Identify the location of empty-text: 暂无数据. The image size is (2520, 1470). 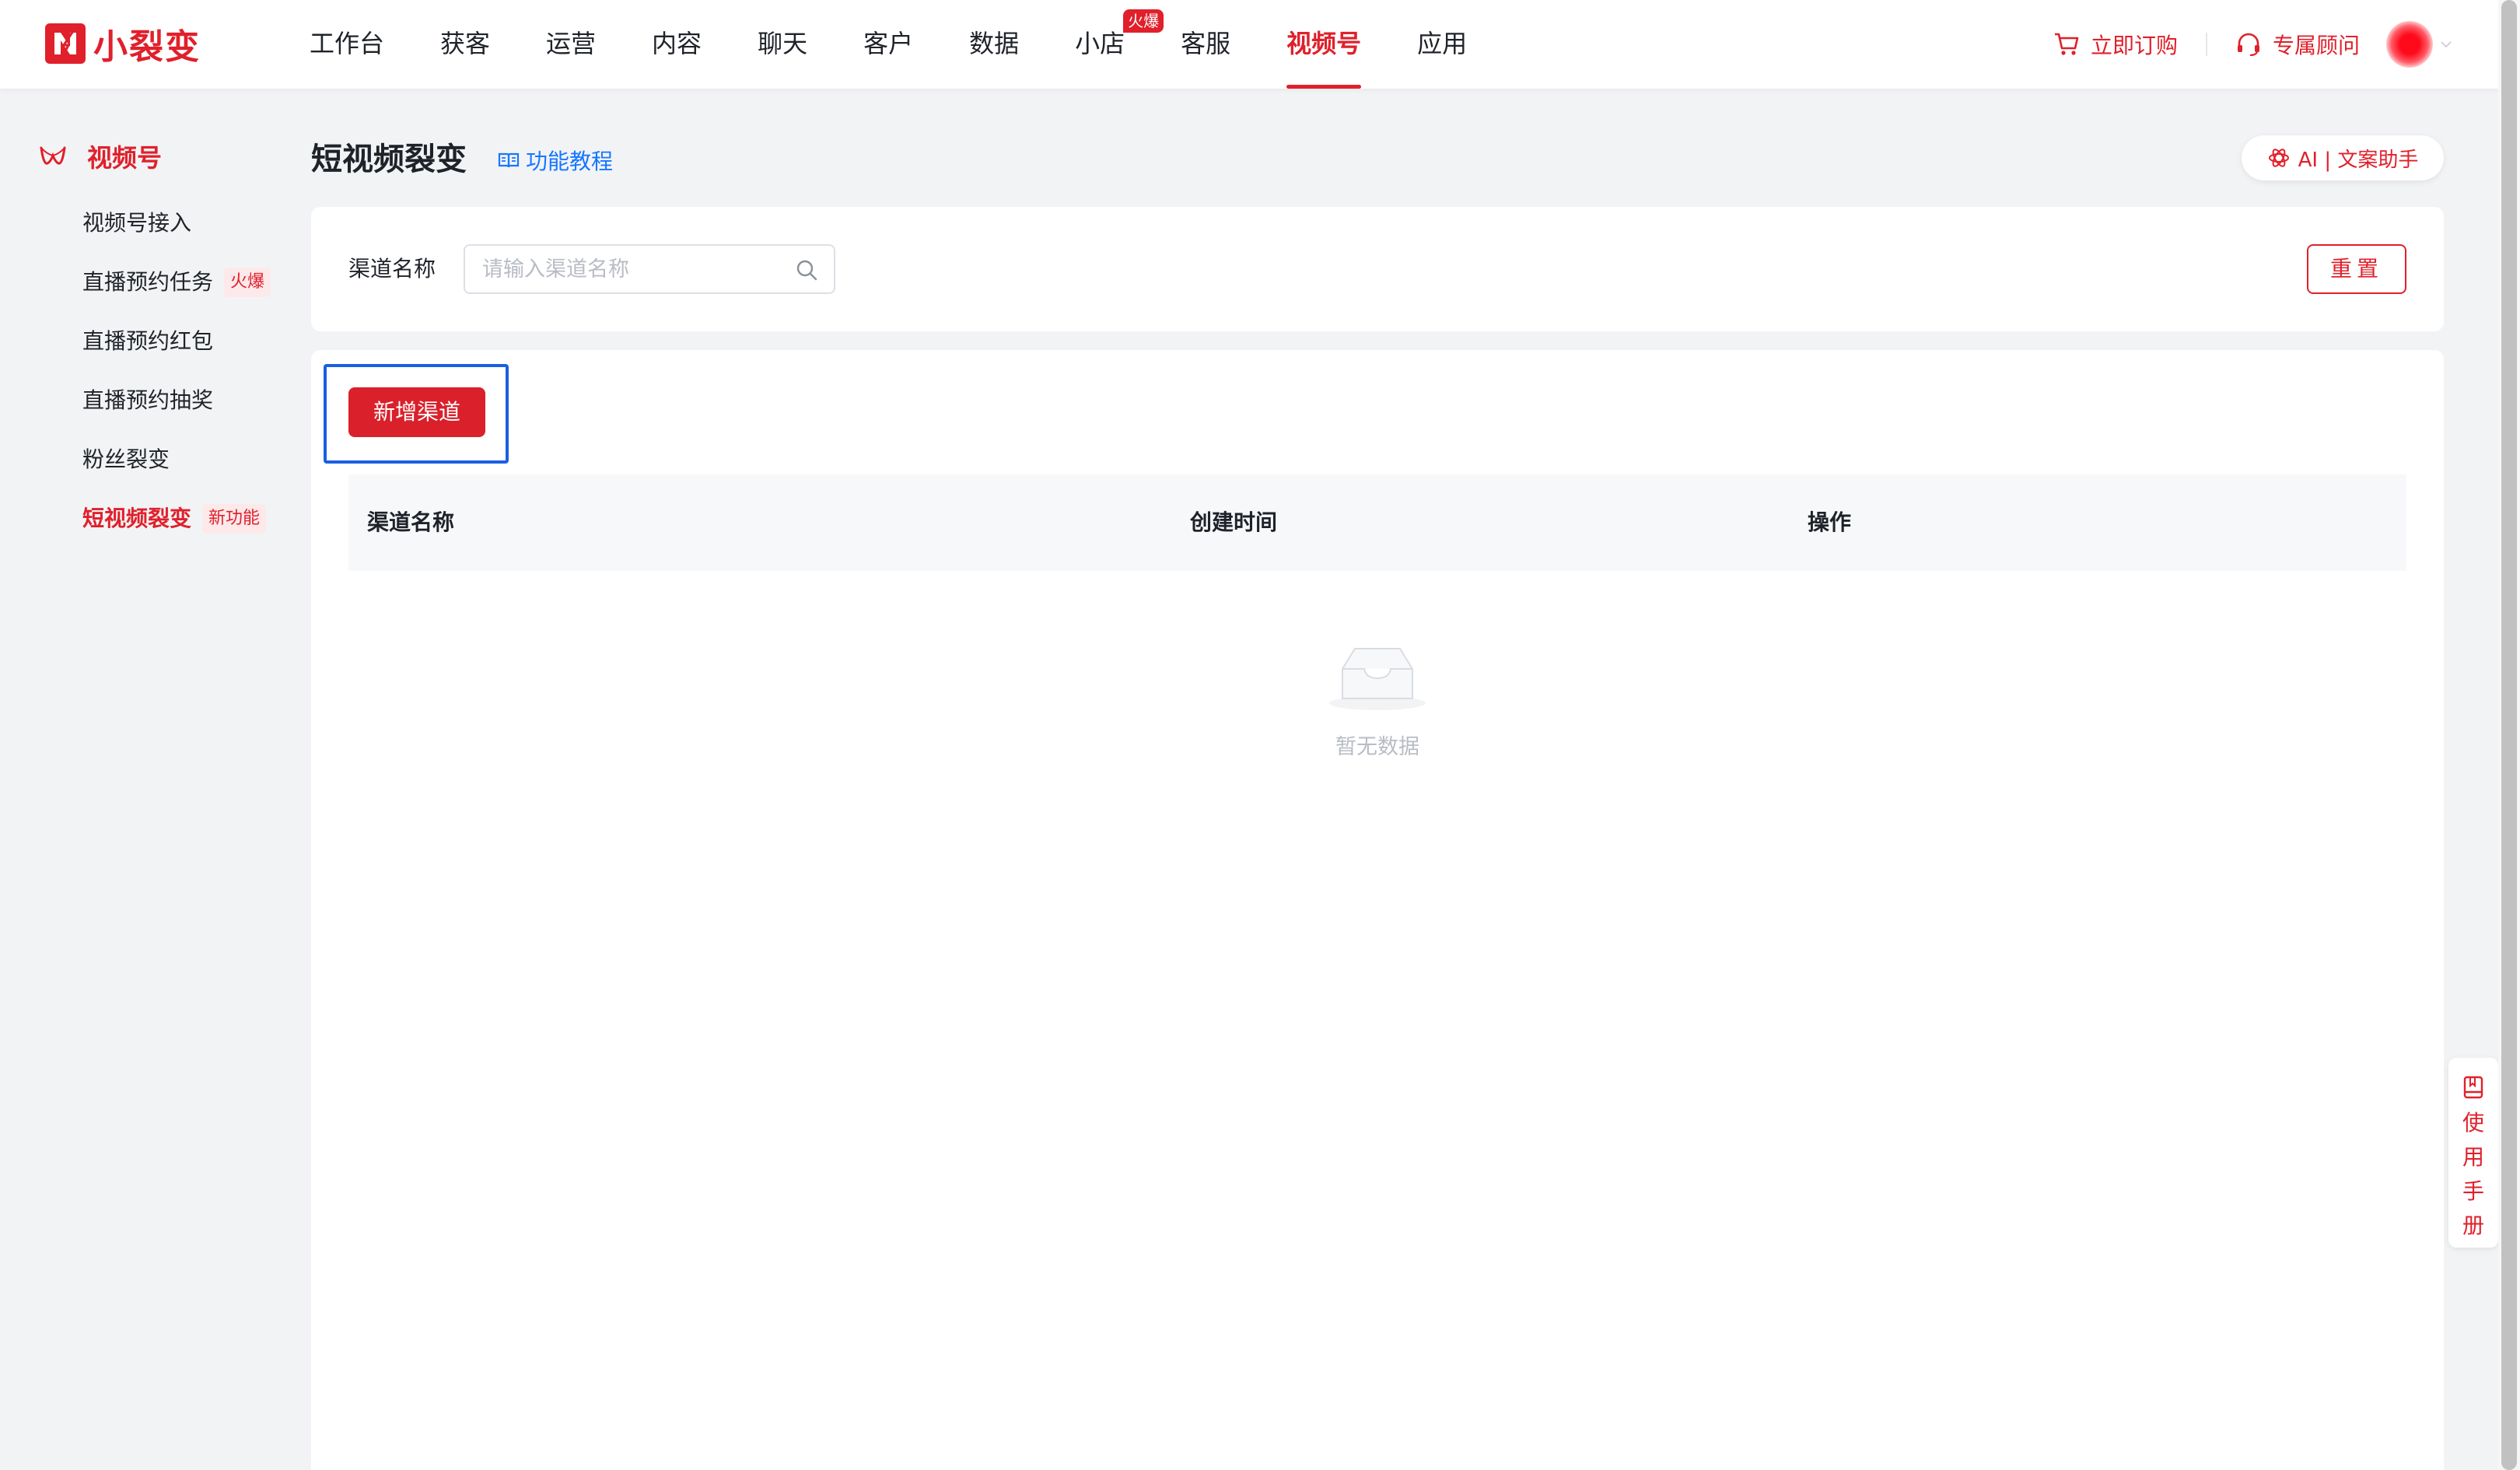
(1377, 747).